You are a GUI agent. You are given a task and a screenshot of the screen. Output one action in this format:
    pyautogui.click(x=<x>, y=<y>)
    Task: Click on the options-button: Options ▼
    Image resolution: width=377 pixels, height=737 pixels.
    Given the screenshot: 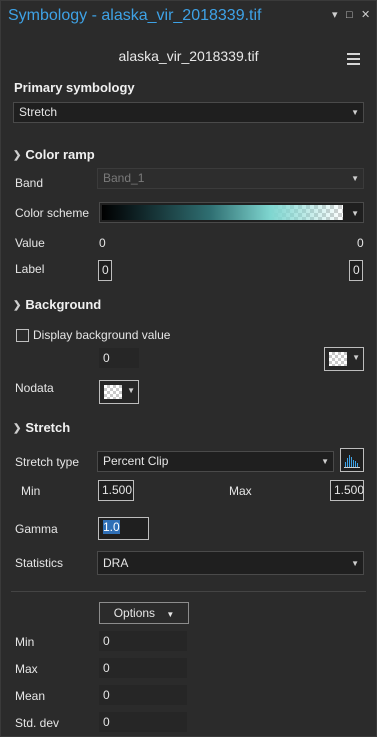 What is the action you would take?
    pyautogui.click(x=144, y=613)
    